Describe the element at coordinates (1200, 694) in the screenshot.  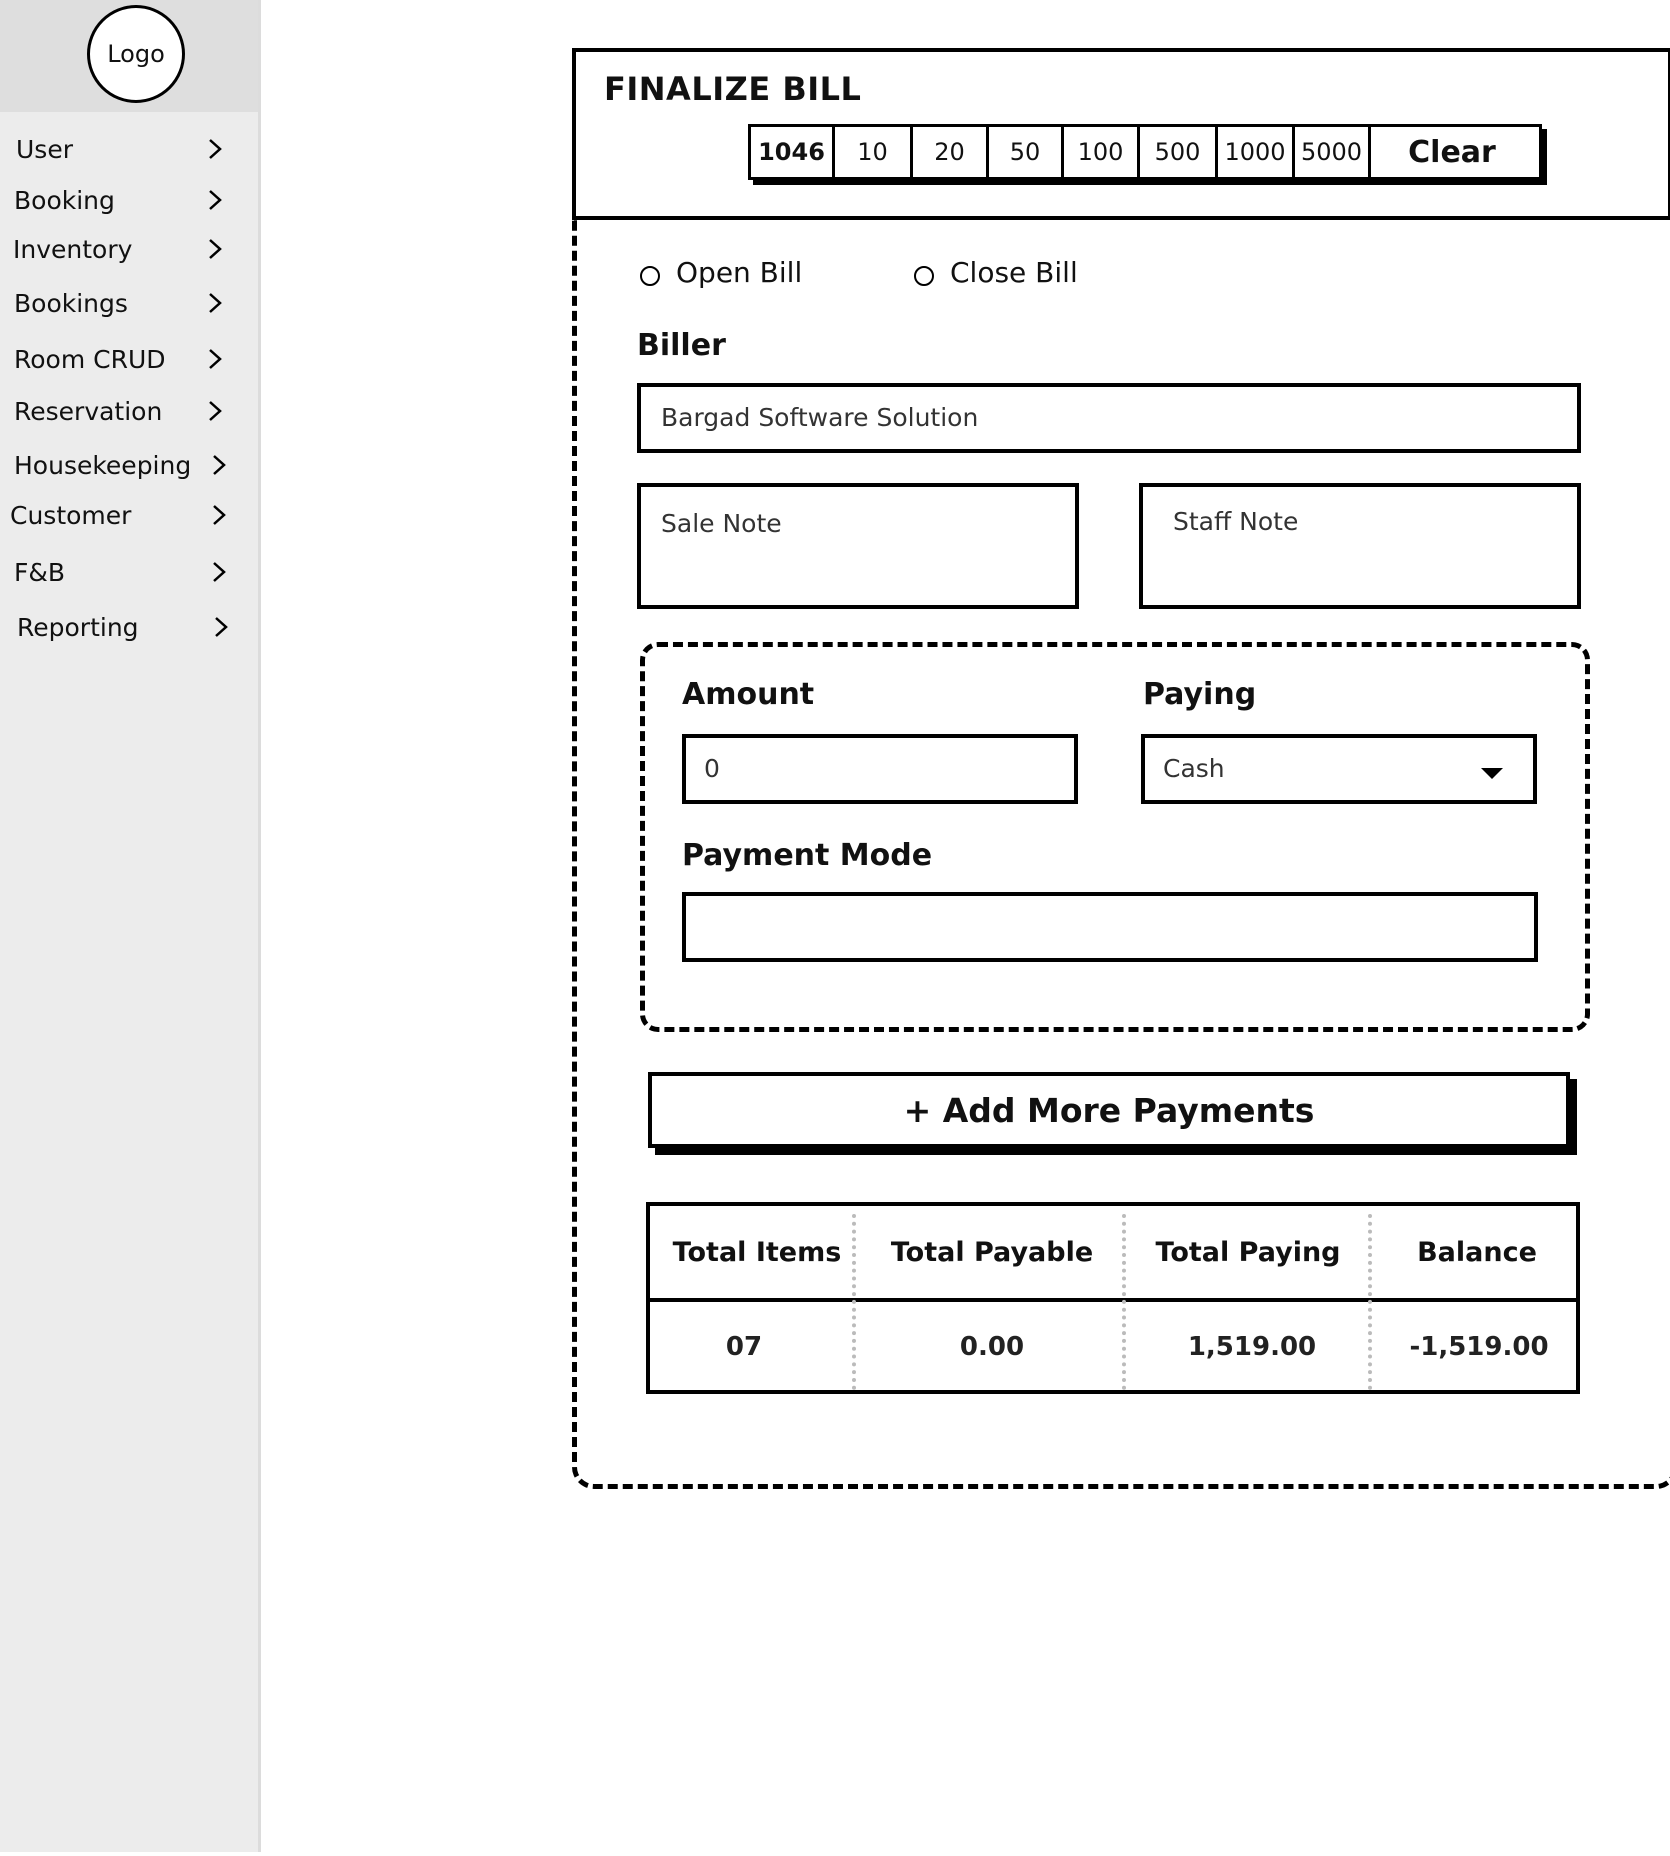
I see `paying-label: Paying` at that location.